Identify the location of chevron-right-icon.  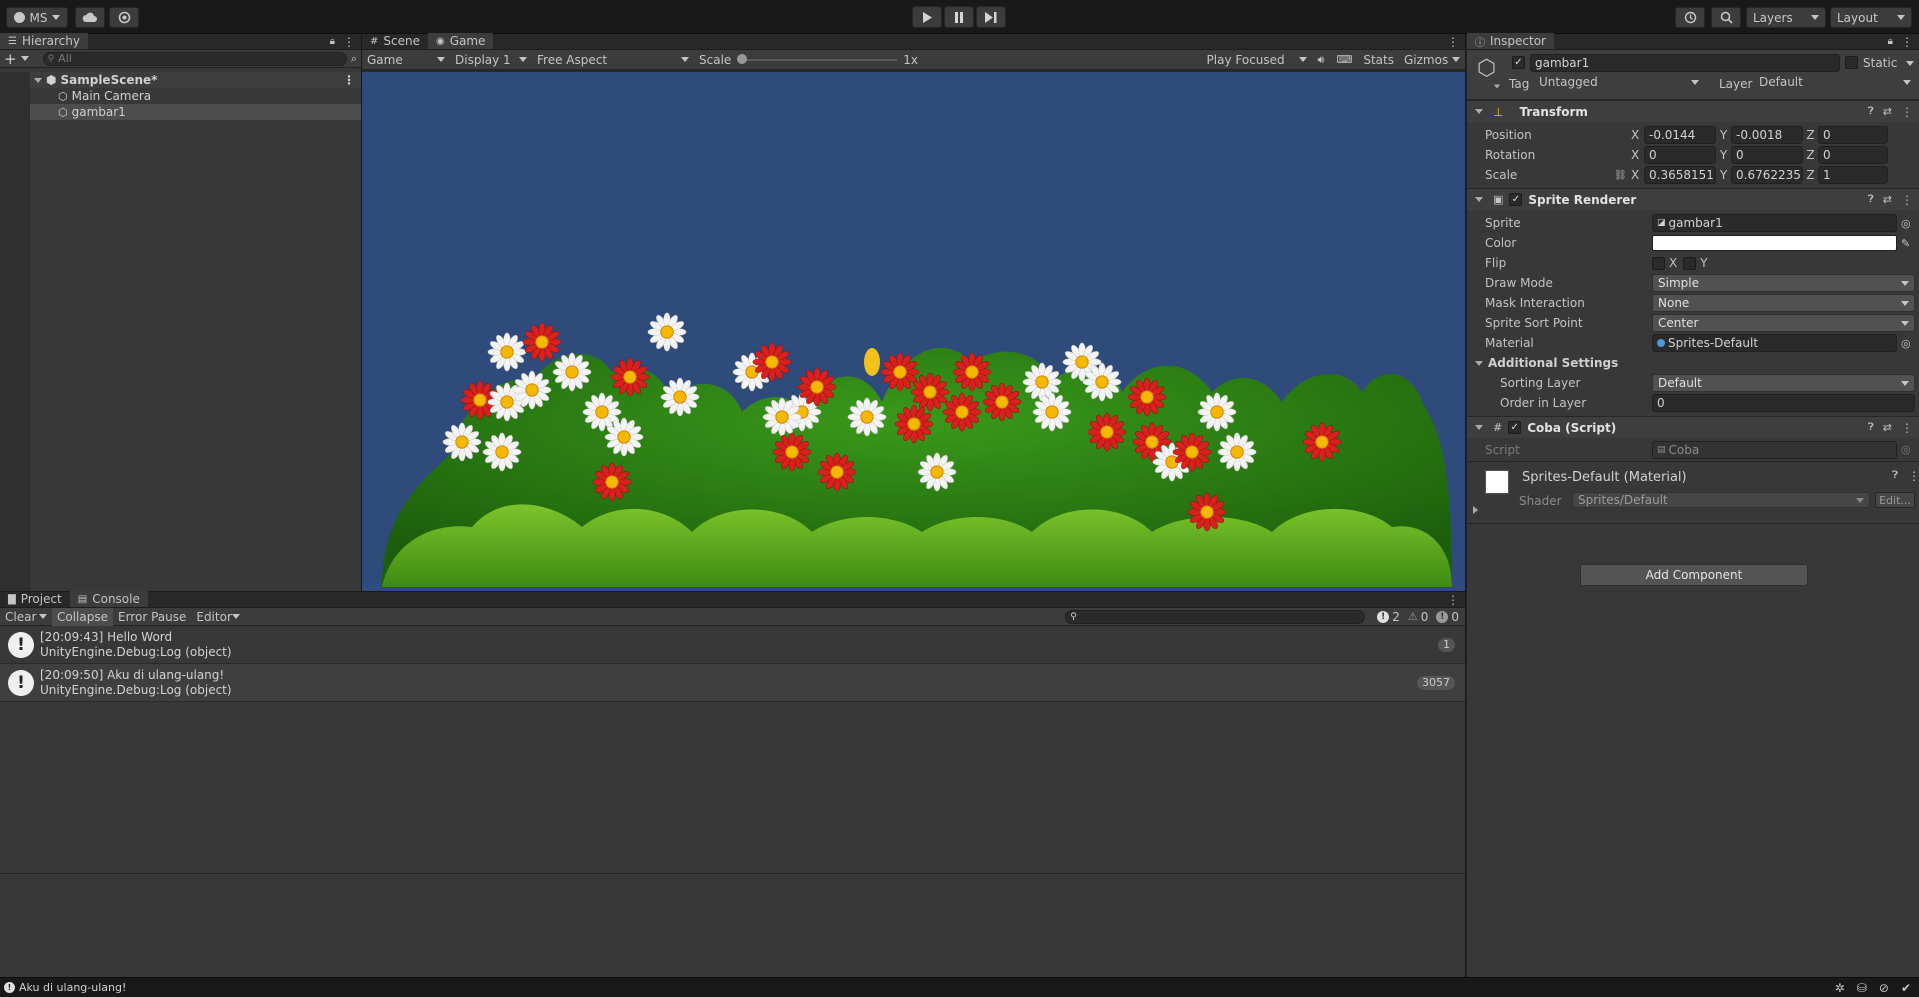
(1475, 510).